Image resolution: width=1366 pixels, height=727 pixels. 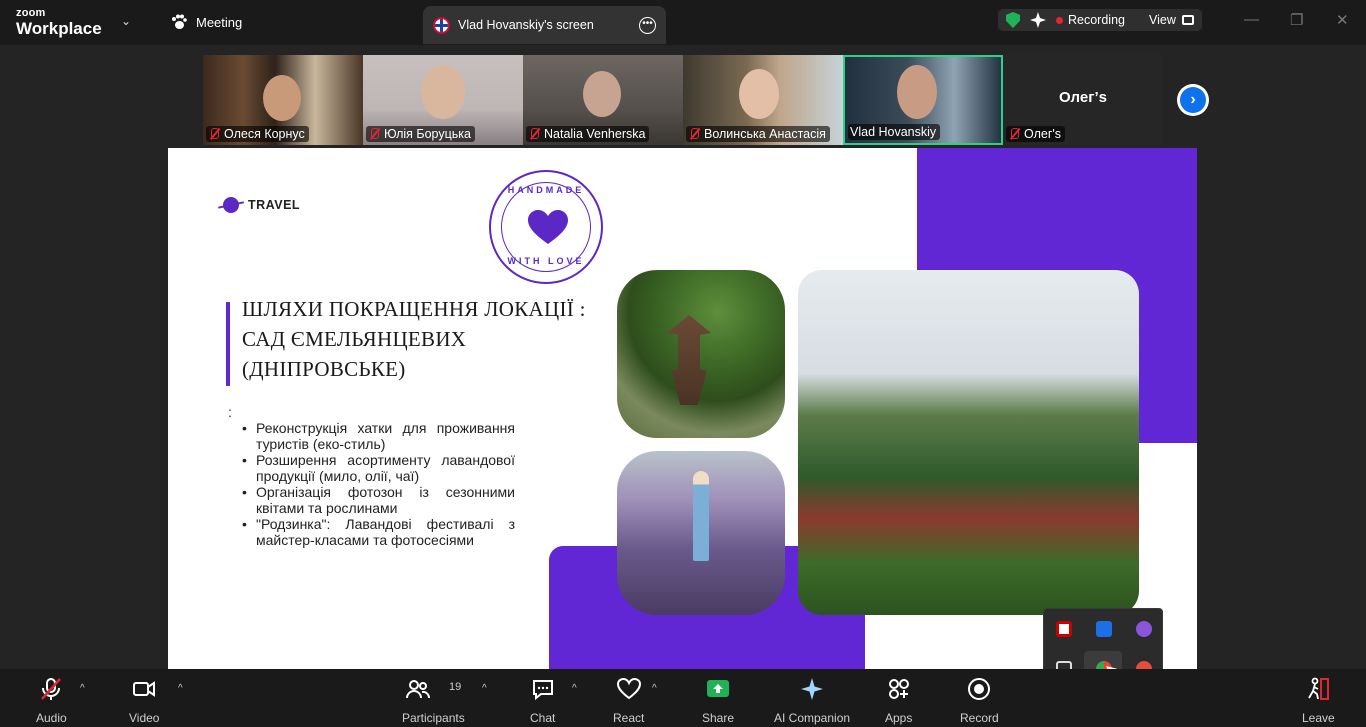 I want to click on participant-tile: Natalia Venherska, so click(x=603, y=100).